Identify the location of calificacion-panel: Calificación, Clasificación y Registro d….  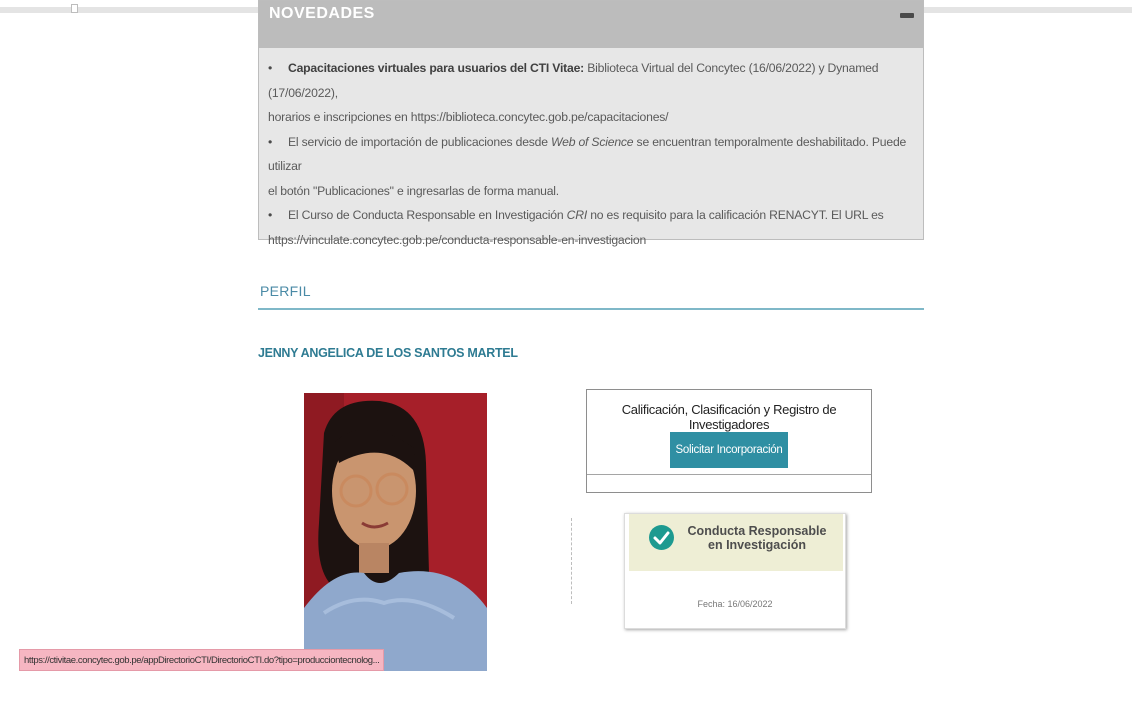
(729, 441).